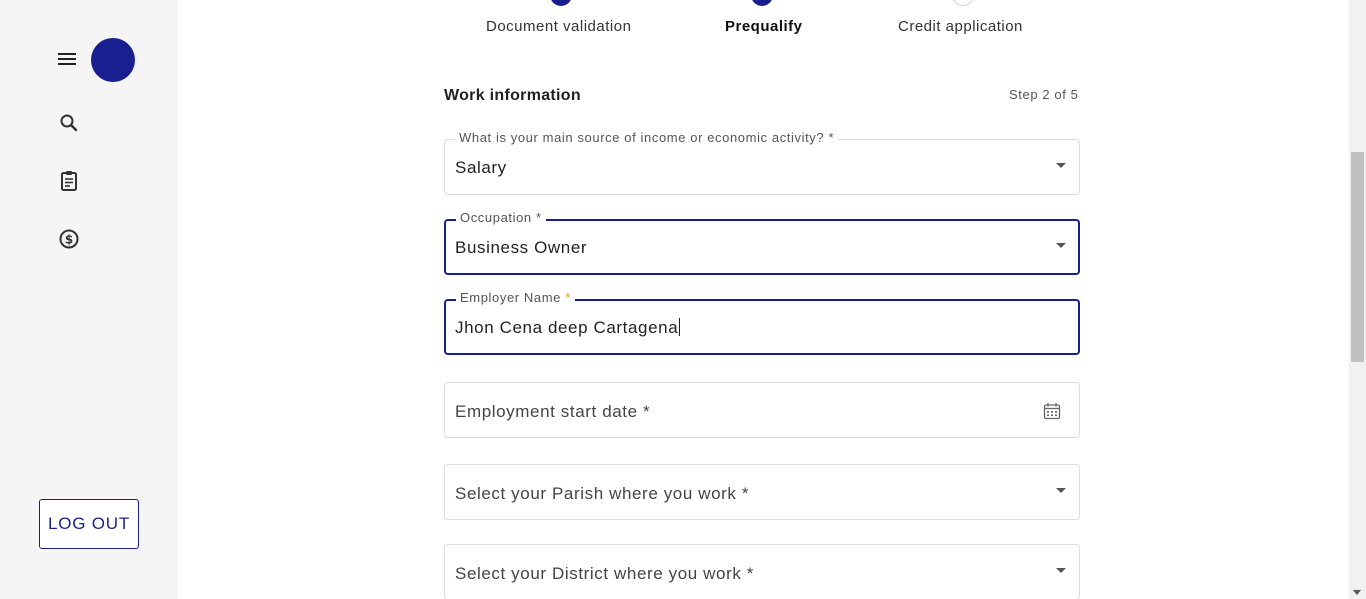  I want to click on scroll-down-arrow-icon, so click(1357, 592).